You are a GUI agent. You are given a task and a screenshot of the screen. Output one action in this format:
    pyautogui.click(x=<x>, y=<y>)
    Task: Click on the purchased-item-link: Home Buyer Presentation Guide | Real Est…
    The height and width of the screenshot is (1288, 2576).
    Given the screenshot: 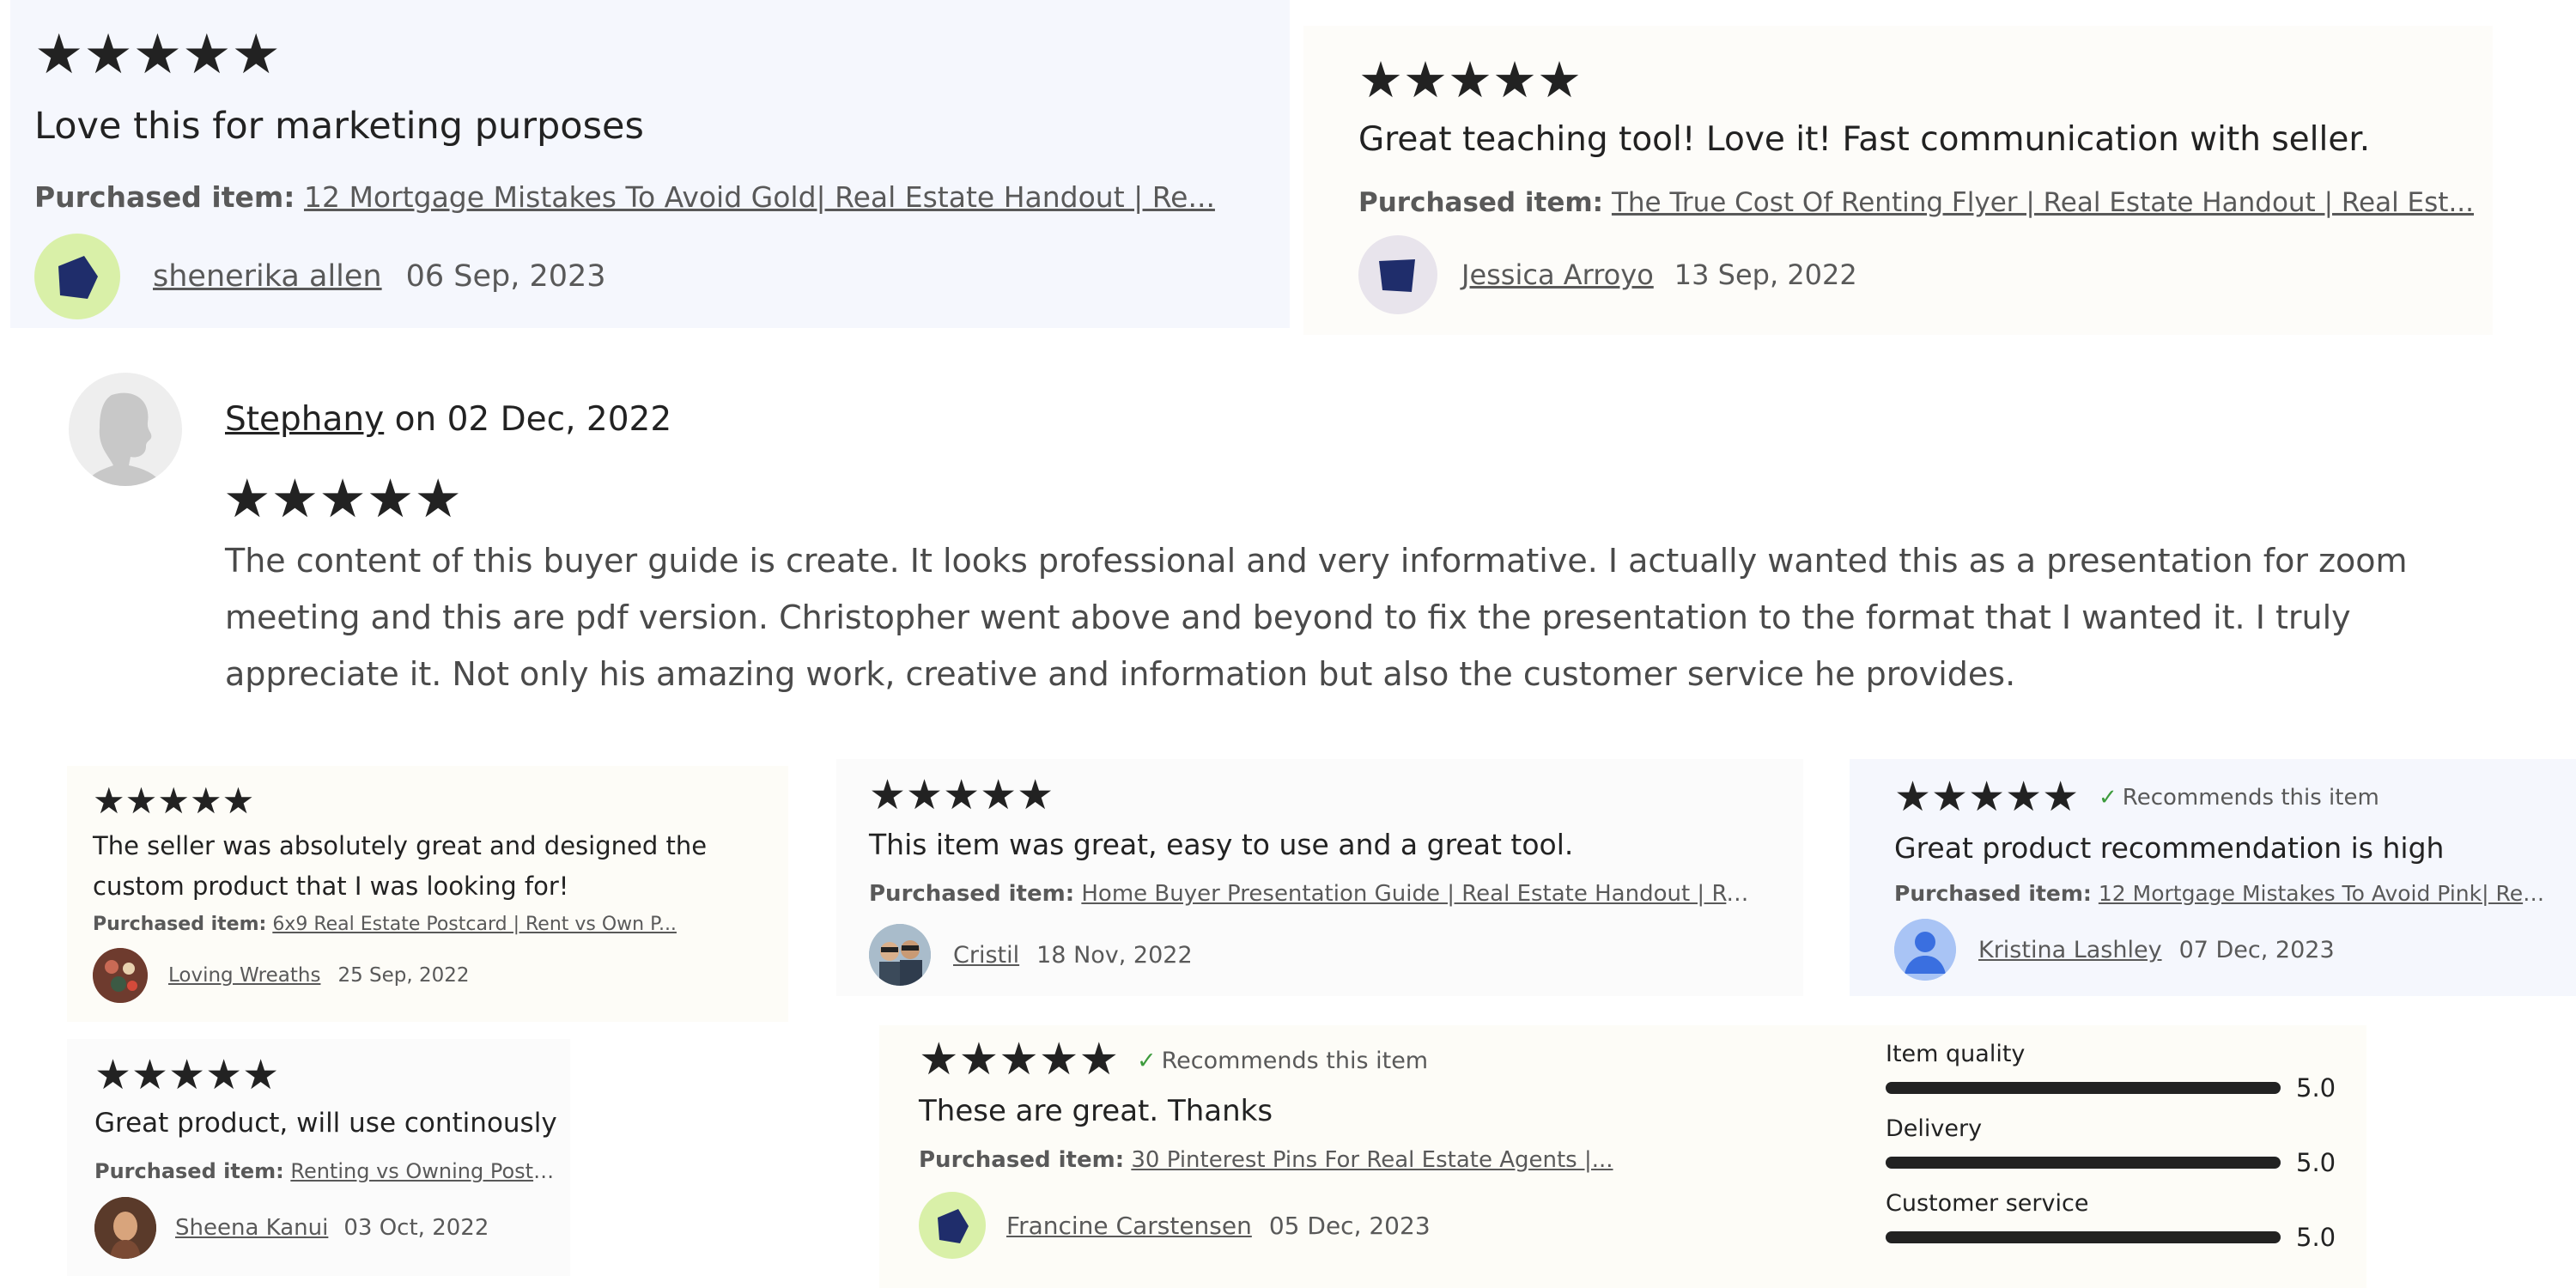 What is the action you would take?
    pyautogui.click(x=1422, y=894)
    